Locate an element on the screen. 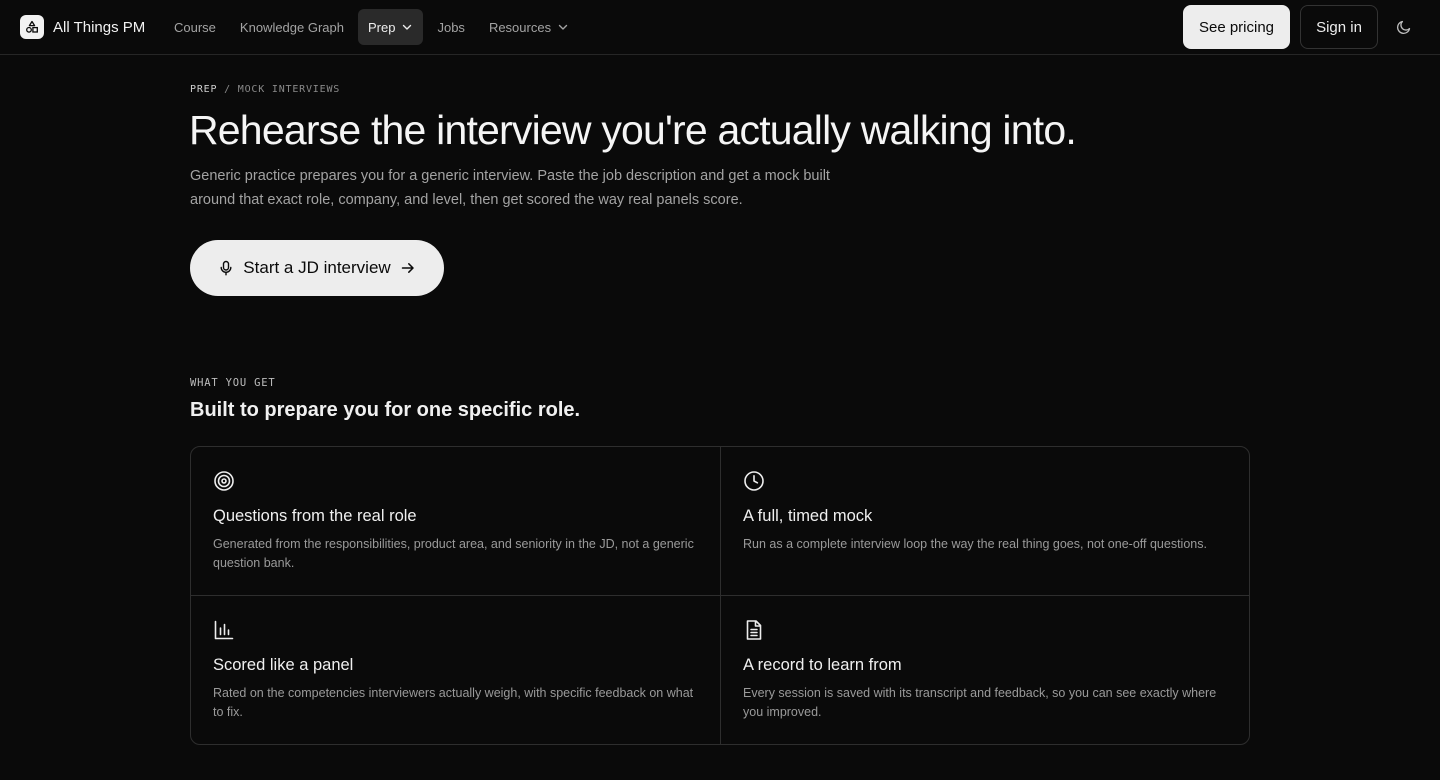 The image size is (1440, 780). microphone-icon is located at coordinates (226, 268).